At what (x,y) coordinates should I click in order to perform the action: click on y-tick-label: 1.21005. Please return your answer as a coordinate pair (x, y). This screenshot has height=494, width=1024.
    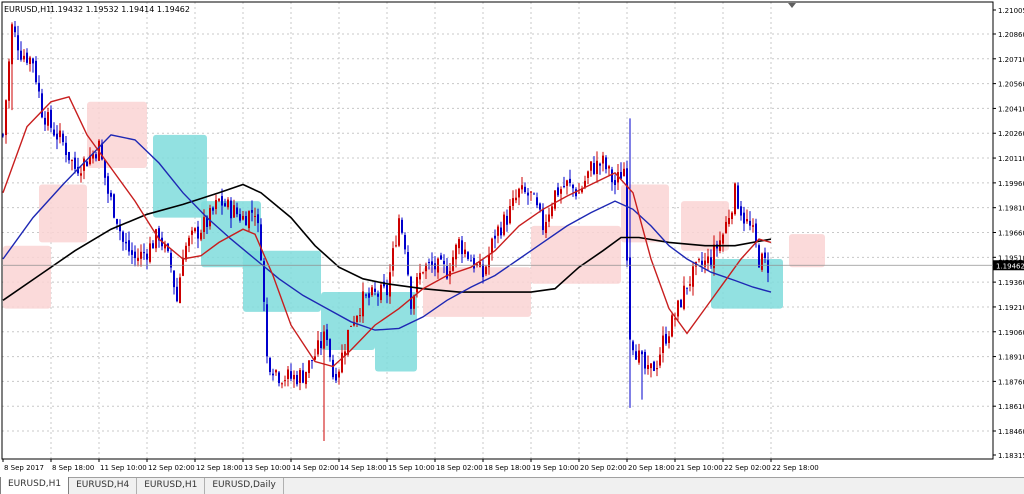
    Looking at the image, I should click on (1011, 11).